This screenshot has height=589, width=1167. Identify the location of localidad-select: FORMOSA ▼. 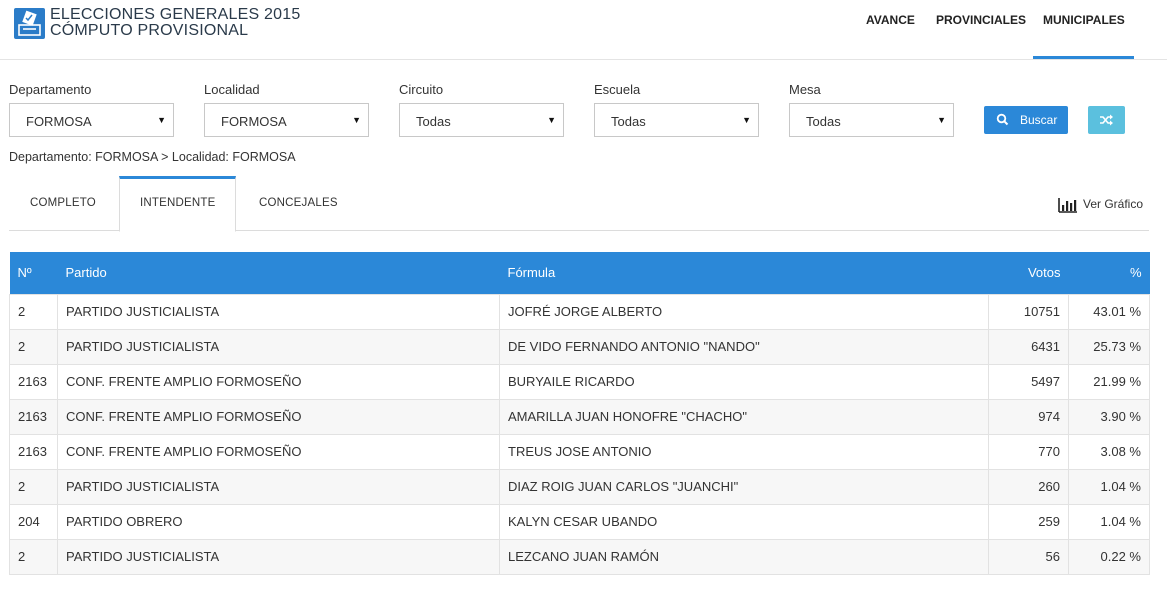
(286, 120).